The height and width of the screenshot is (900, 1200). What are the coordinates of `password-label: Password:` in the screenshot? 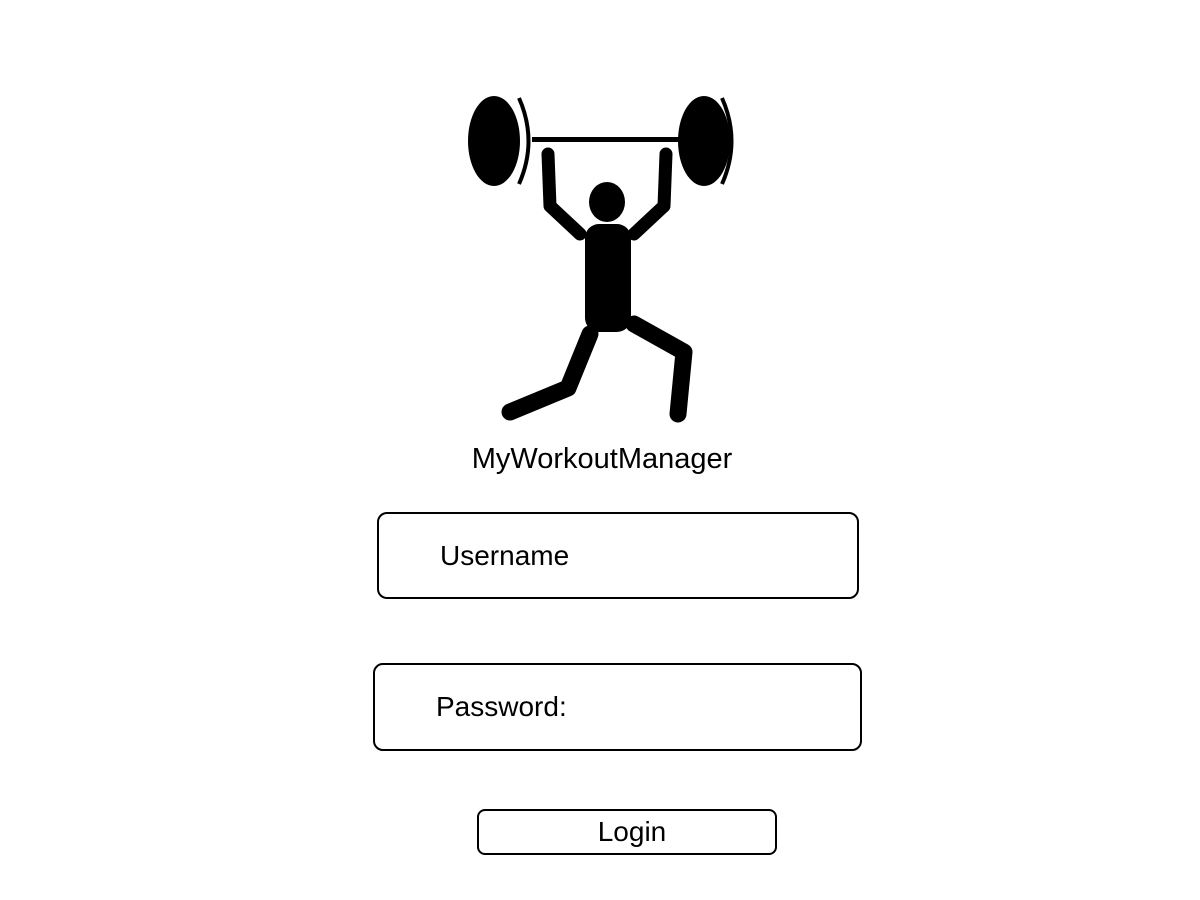 It's located at (501, 706).